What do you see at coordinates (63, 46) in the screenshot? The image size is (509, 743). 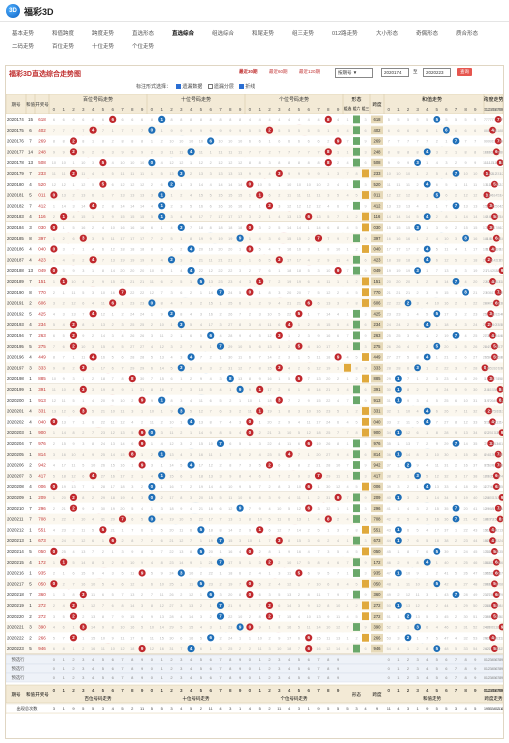 I see `nav-item: 百位走势` at bounding box center [63, 46].